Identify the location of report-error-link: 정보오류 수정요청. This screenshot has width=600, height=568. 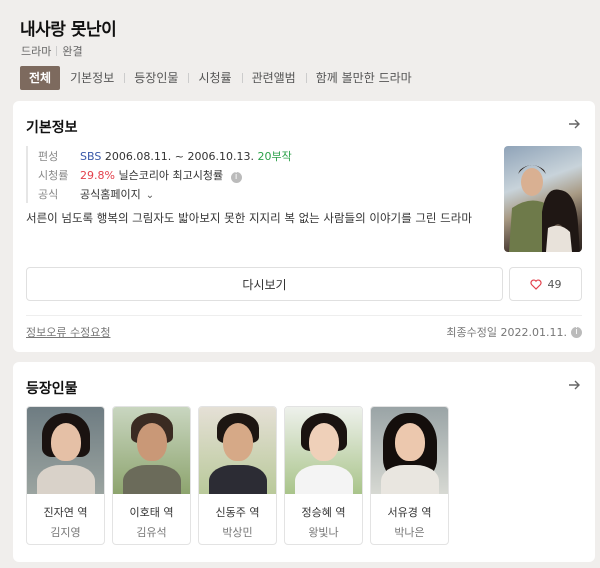
(68, 332).